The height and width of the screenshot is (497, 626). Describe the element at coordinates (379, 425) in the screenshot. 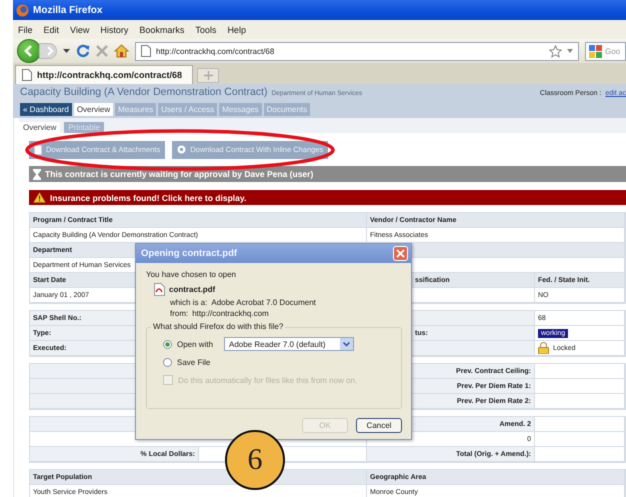

I see `dialog-button: Cancel` at that location.